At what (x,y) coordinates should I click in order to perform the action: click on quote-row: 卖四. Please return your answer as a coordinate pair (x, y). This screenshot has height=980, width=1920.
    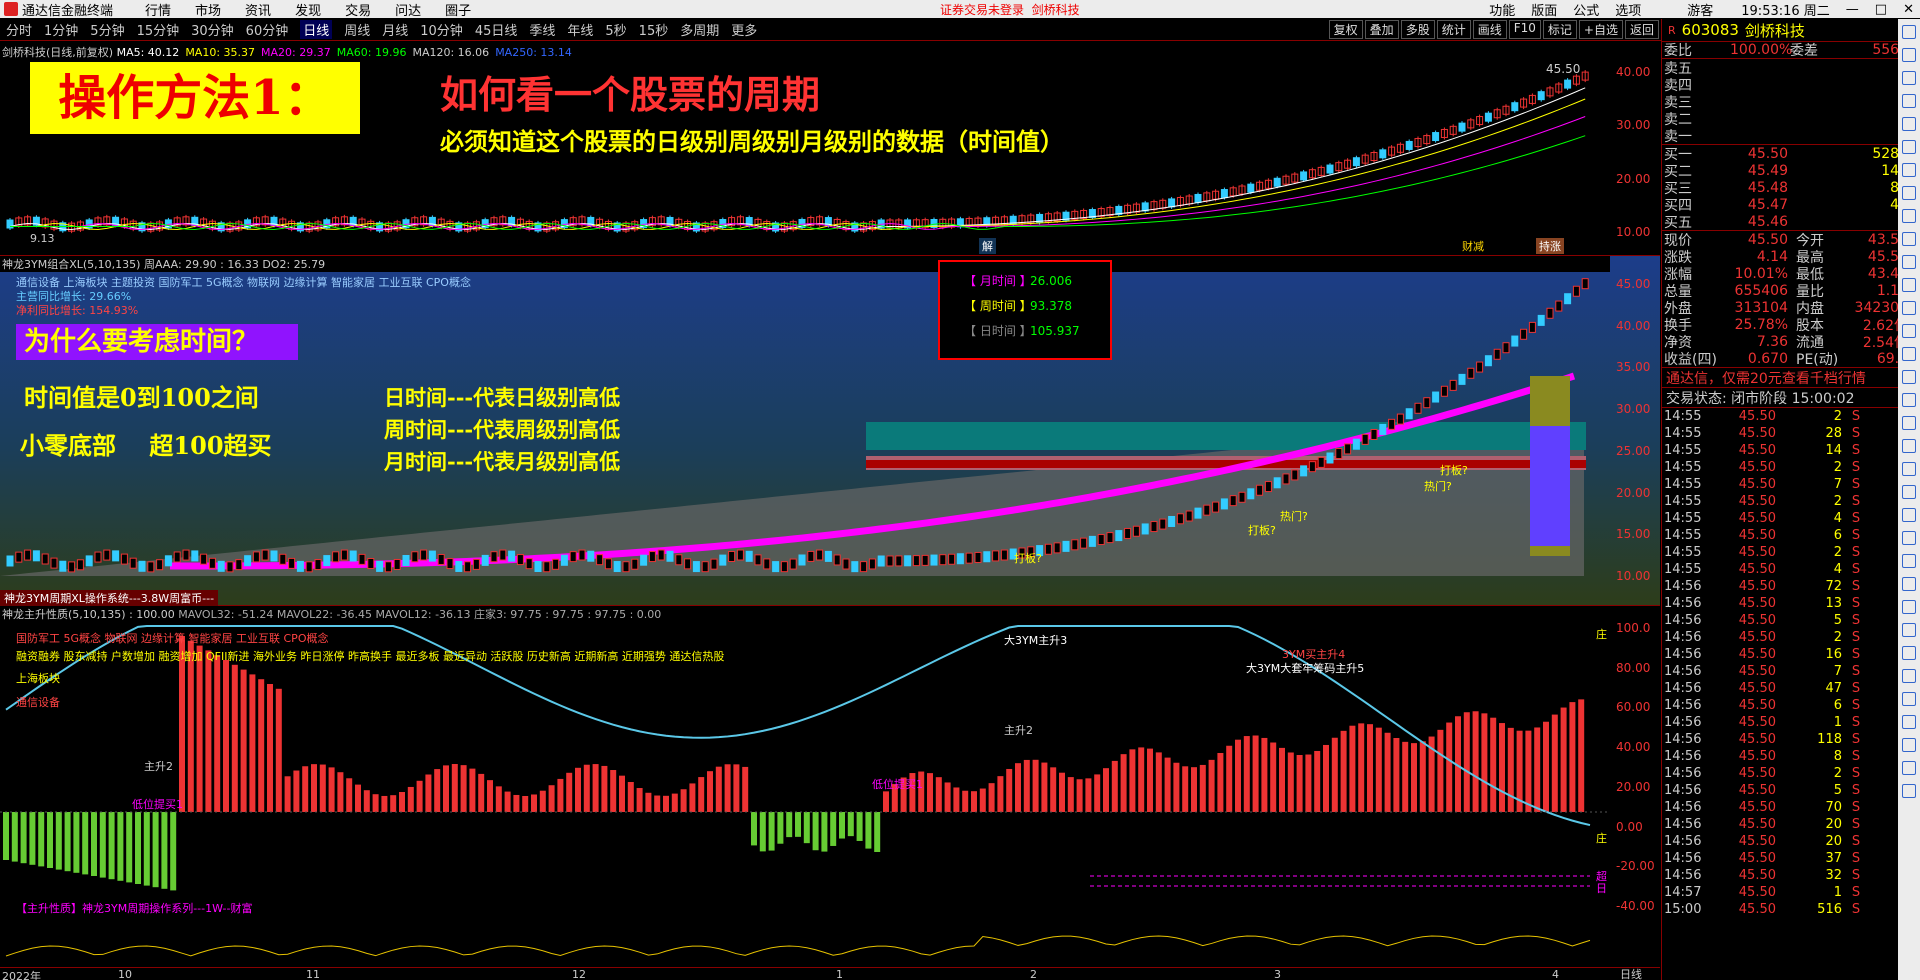
    Looking at the image, I should click on (1678, 85).